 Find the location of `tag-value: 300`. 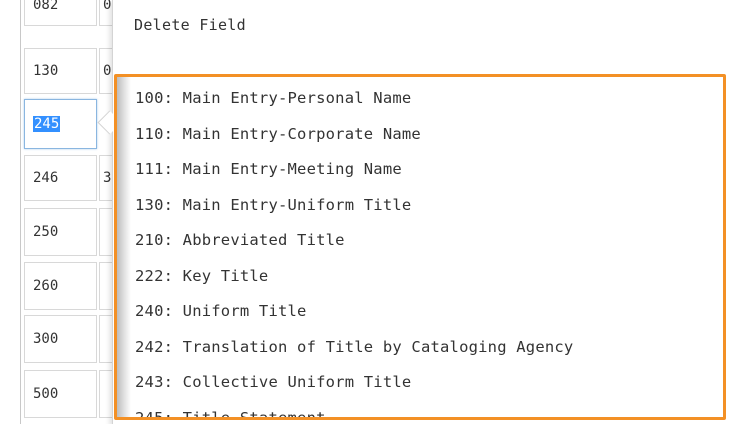

tag-value: 300 is located at coordinates (46, 339).